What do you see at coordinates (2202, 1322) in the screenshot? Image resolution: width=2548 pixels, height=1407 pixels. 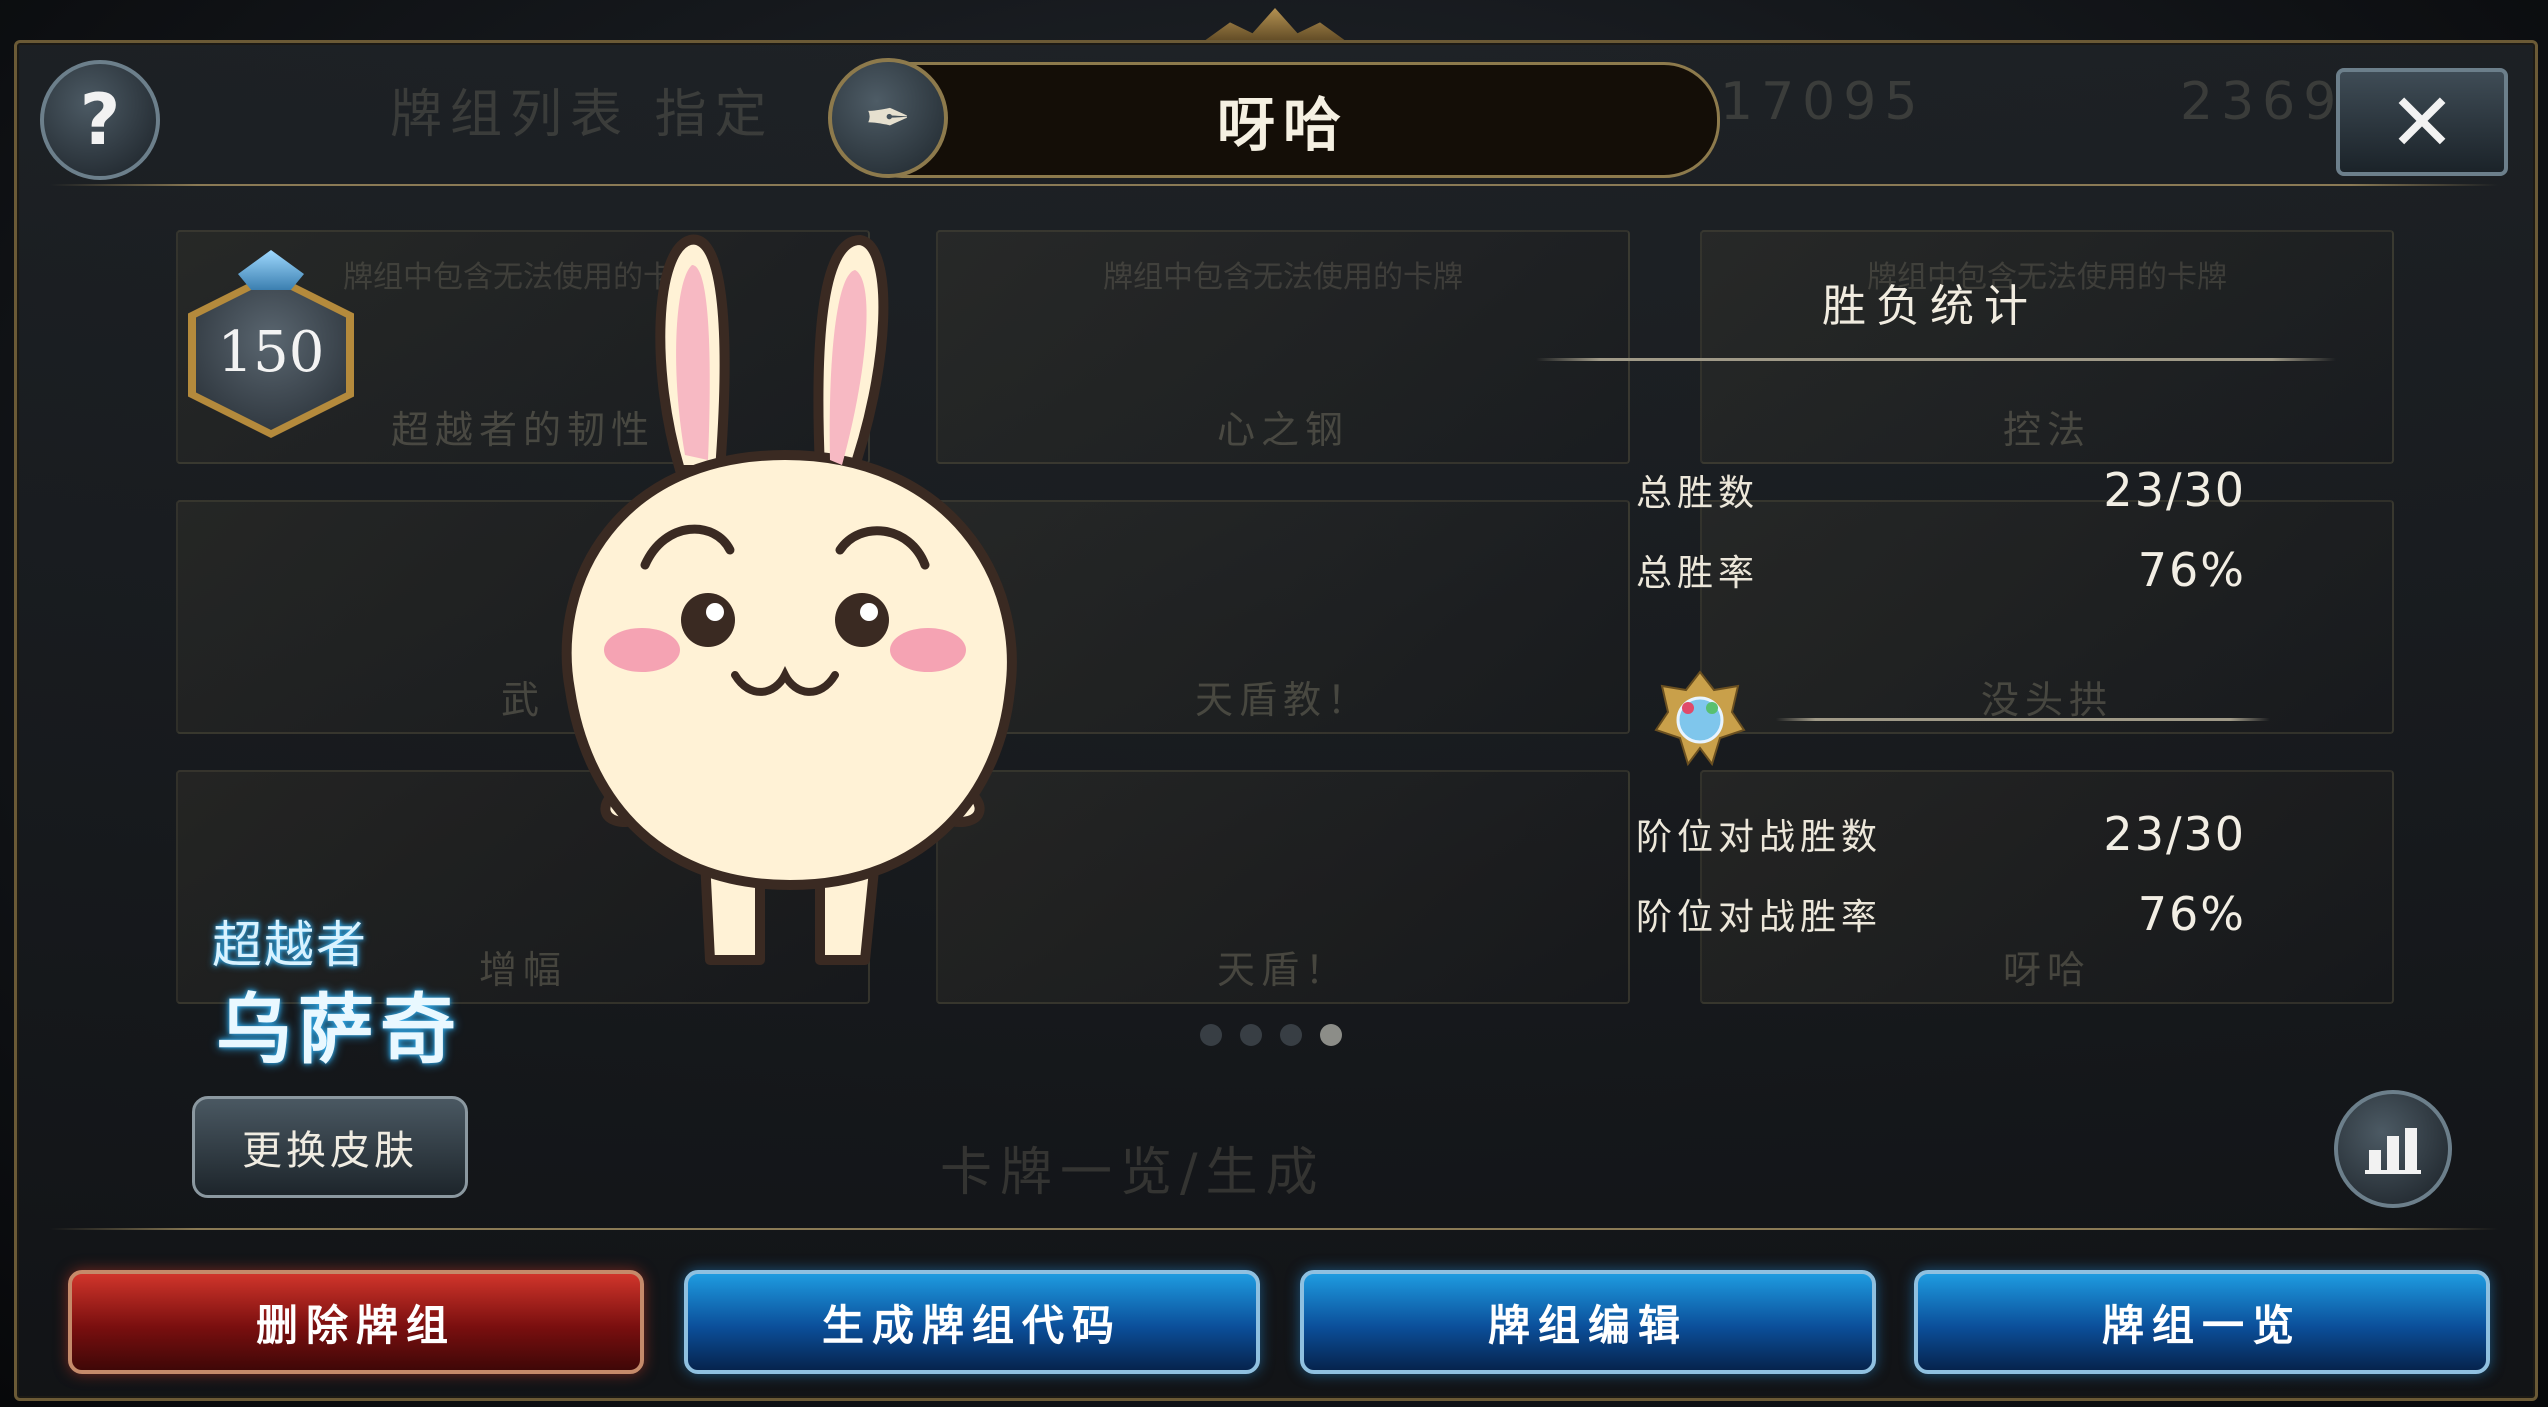 I see `deck-overview-button: 牌组一览` at bounding box center [2202, 1322].